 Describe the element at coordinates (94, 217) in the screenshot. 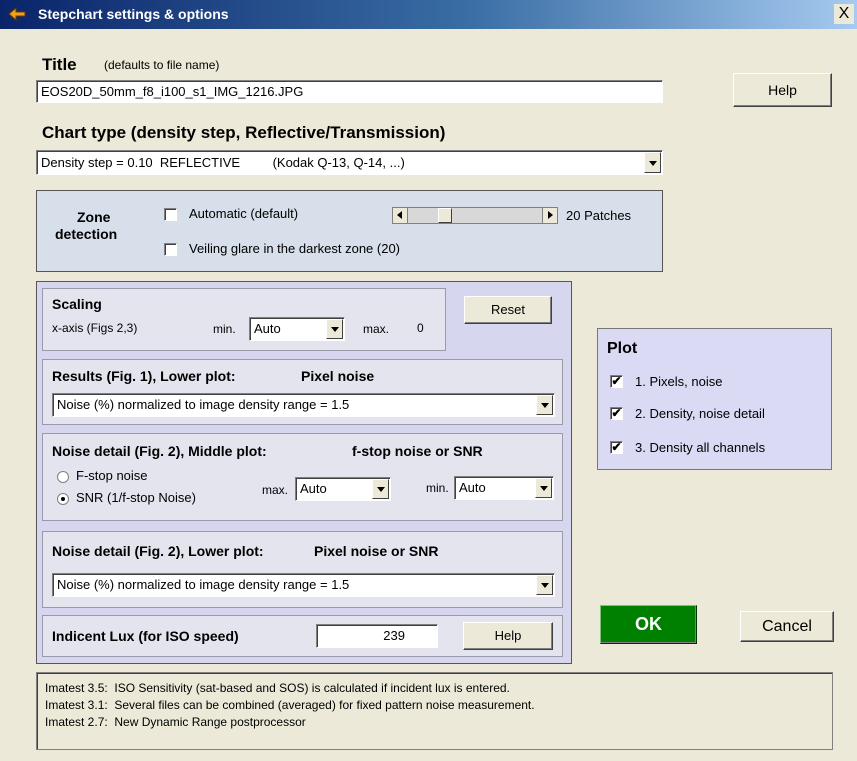

I see `zone-label-line1: Zone` at that location.